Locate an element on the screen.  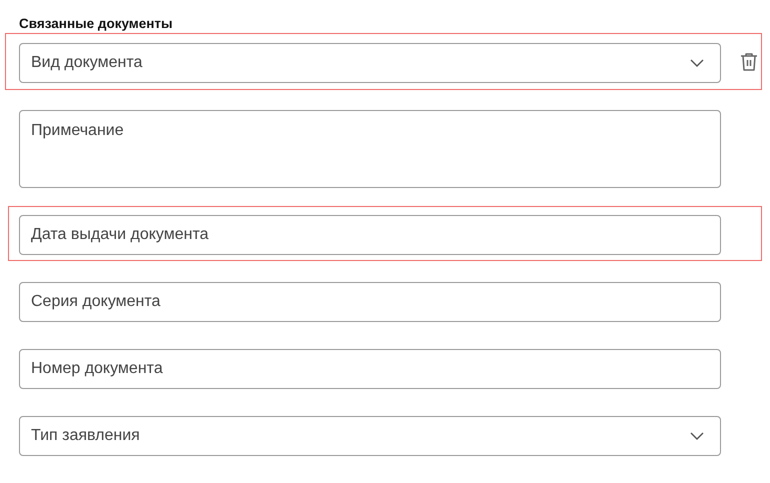
input-field: Дата выдачи документа is located at coordinates (370, 235).